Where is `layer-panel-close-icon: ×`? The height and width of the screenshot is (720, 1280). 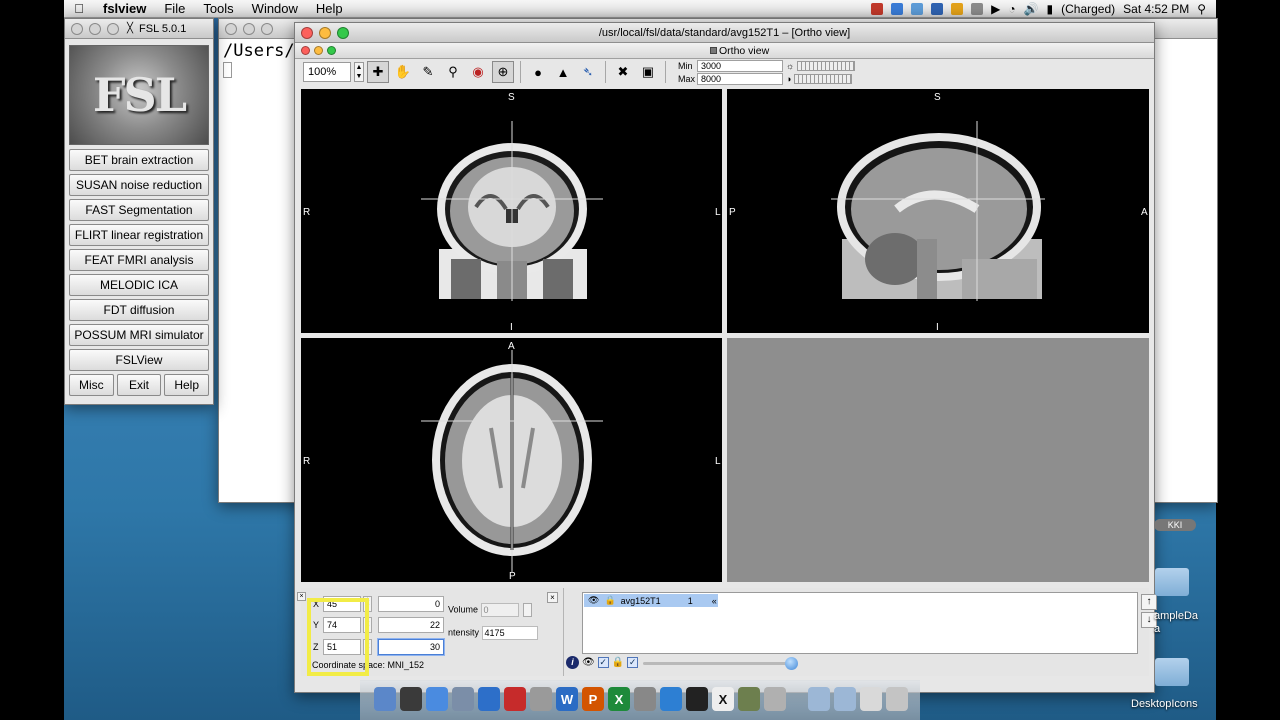 layer-panel-close-icon: × is located at coordinates (552, 597).